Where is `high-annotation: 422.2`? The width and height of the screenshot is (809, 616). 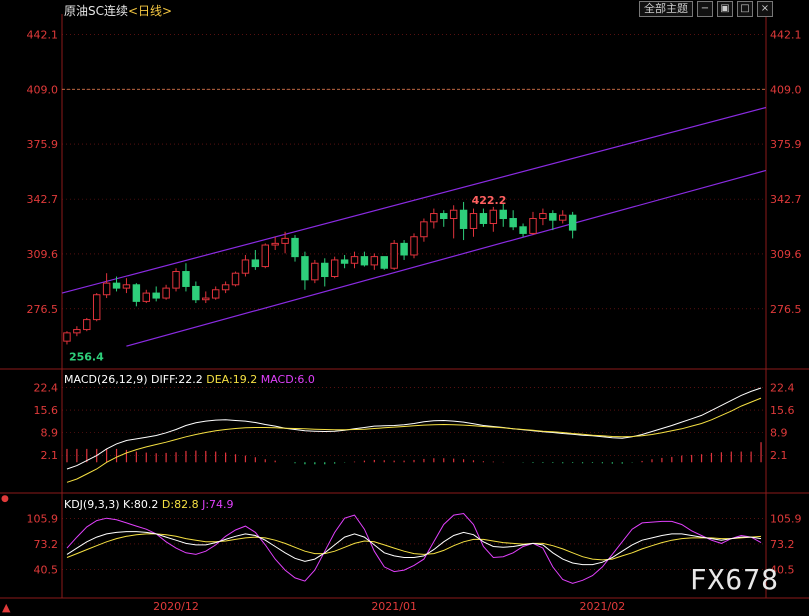 high-annotation: 422.2 is located at coordinates (489, 200).